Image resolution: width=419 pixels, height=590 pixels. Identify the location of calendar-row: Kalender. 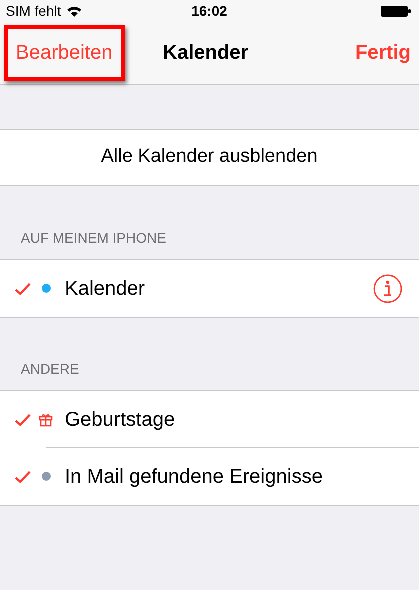
(209, 288).